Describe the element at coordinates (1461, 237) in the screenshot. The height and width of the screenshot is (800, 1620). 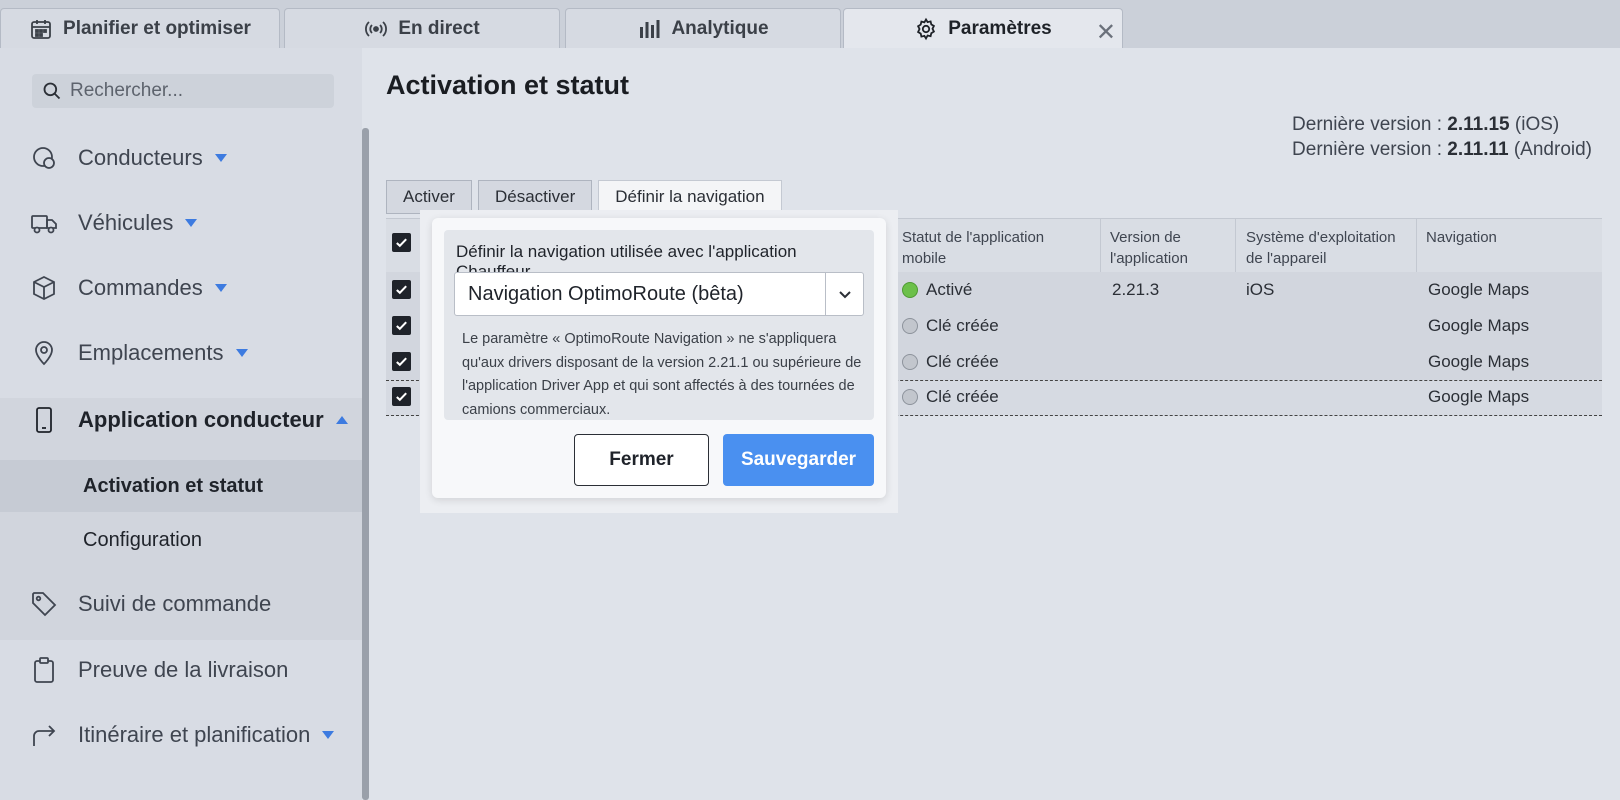
I see `header-navigation: Navigation` at that location.